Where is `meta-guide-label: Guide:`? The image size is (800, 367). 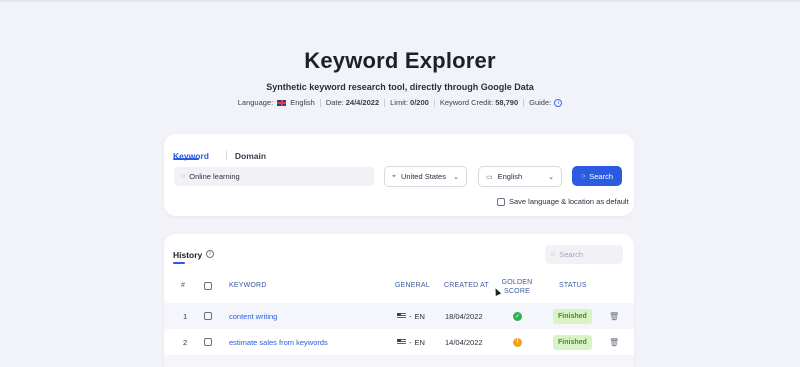 meta-guide-label: Guide: is located at coordinates (540, 102).